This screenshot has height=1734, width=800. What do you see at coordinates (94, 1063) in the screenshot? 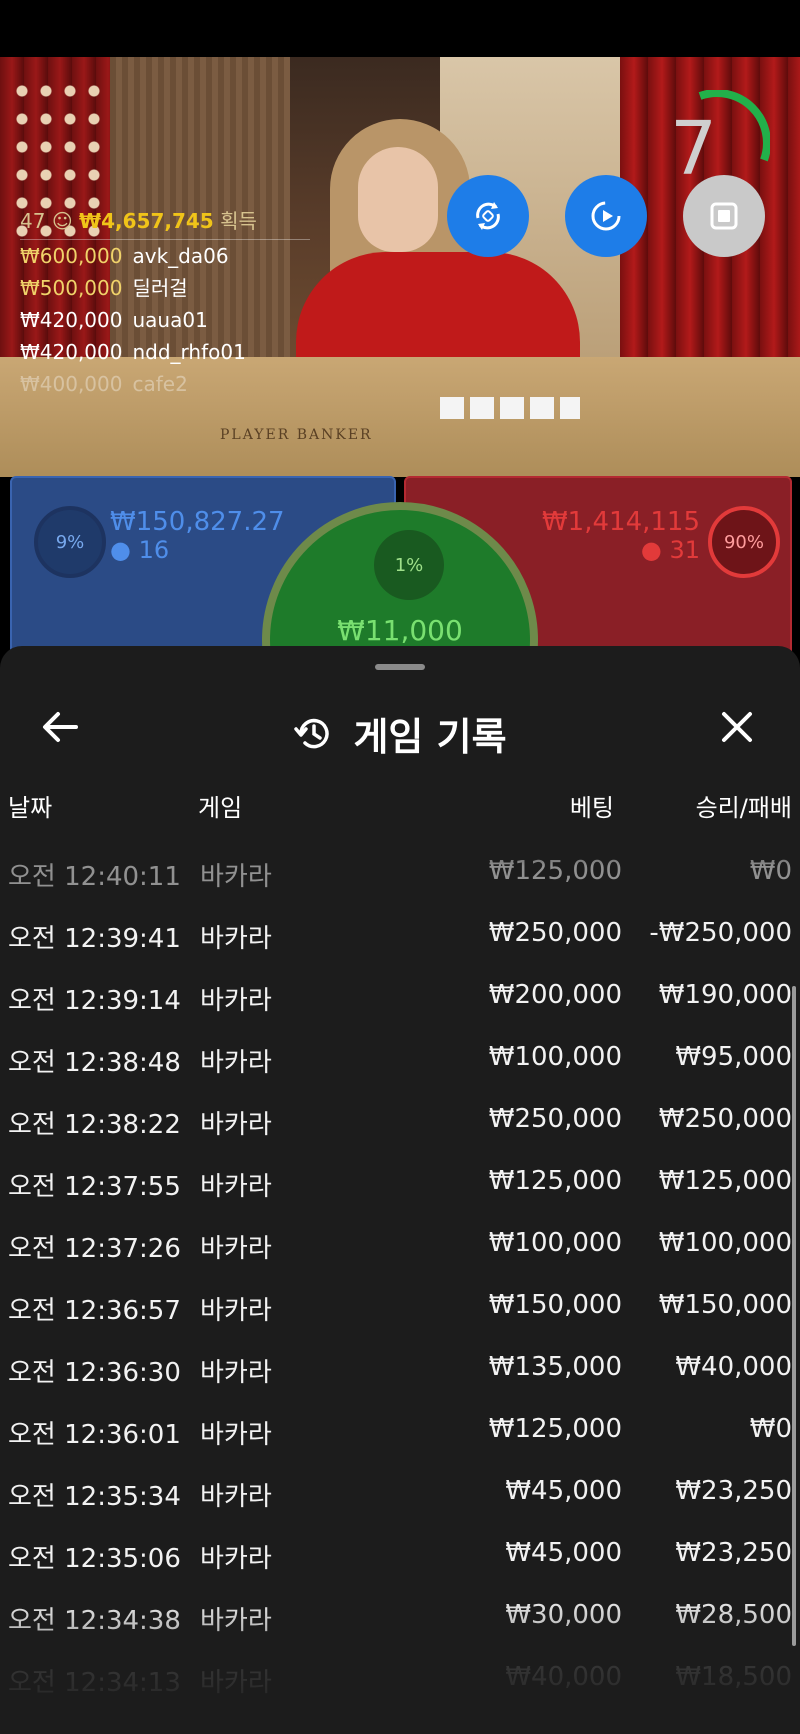
I see `row-time: 오전 12:38:48` at bounding box center [94, 1063].